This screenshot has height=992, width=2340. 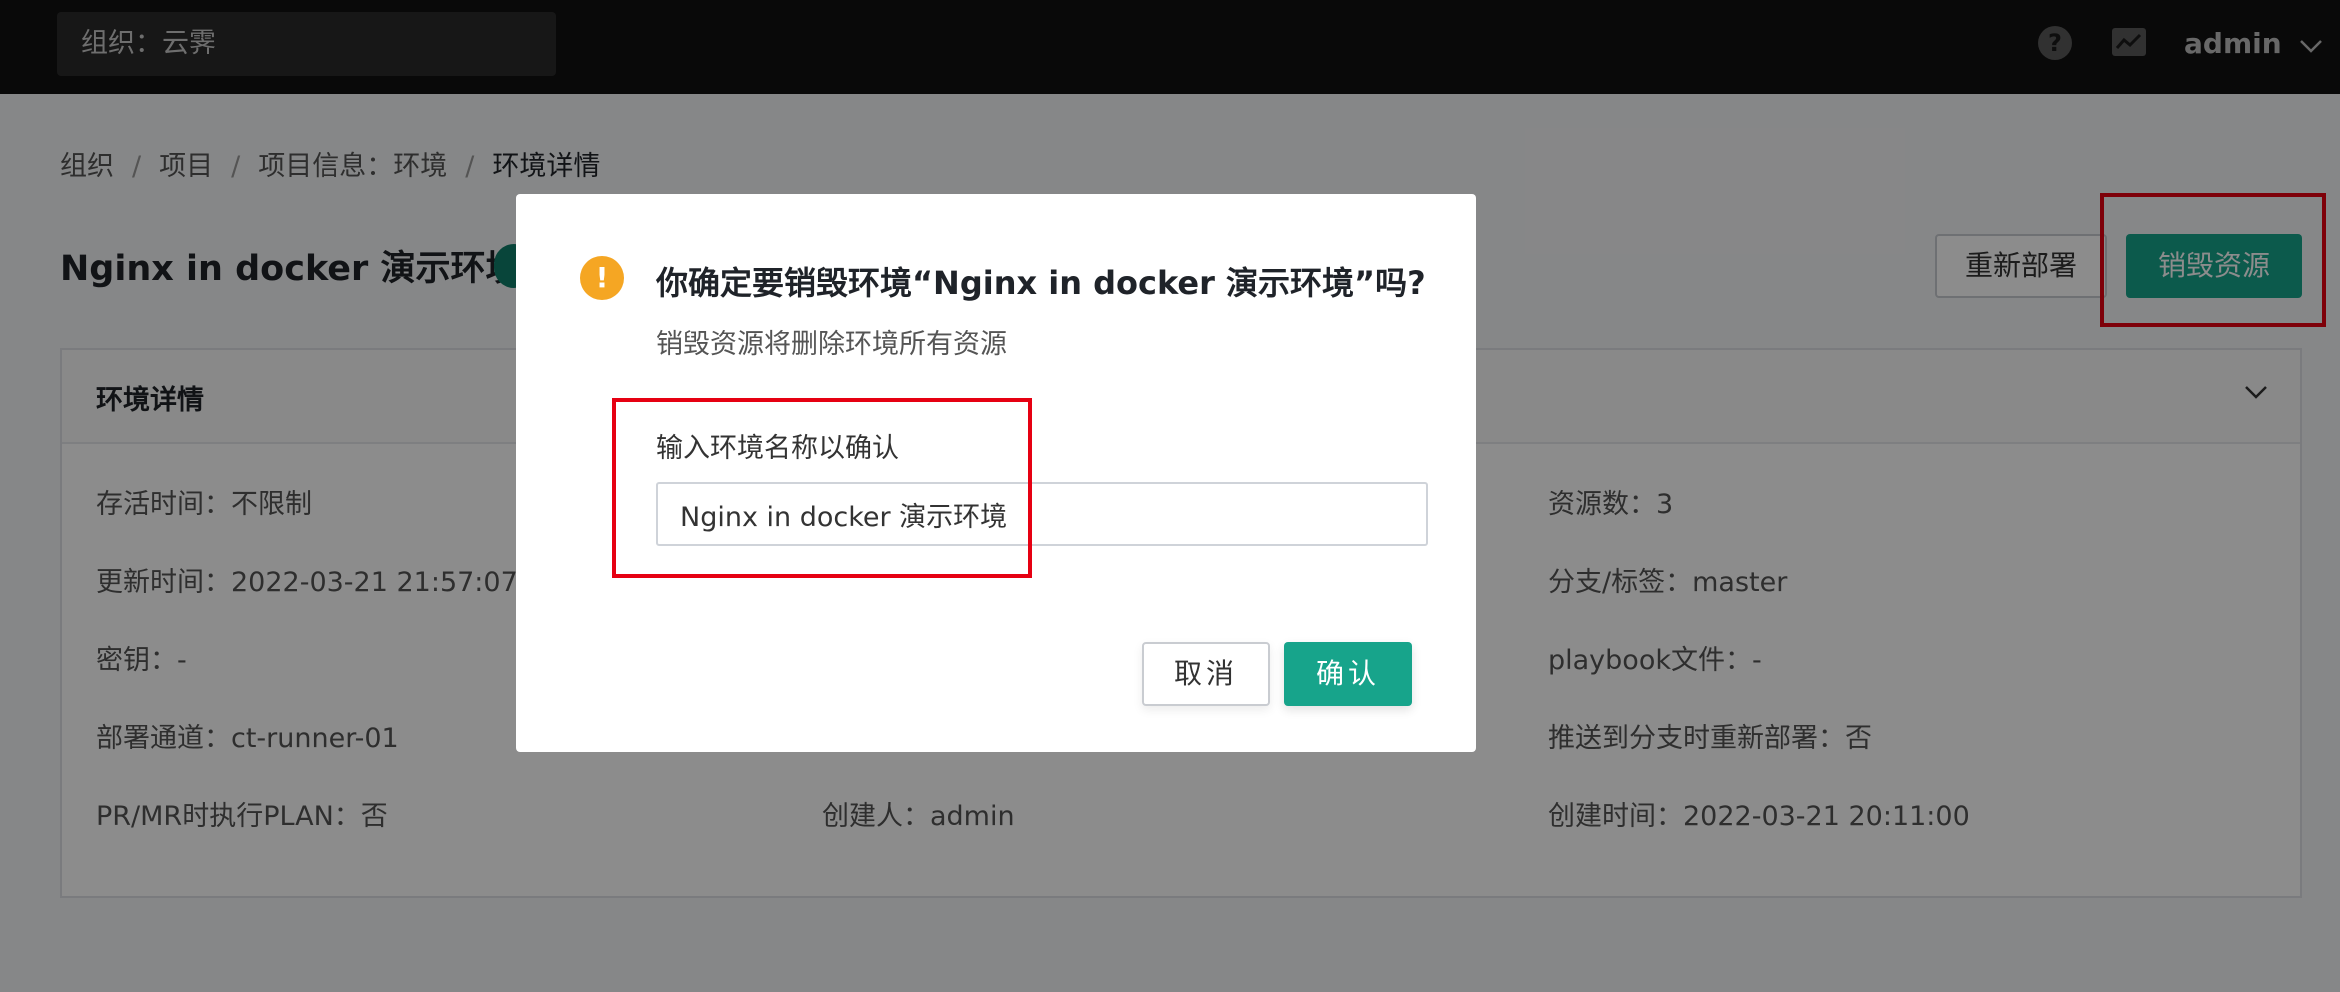 I want to click on dialog-description: 销毁资源将删除环境所有资源, so click(x=831, y=344).